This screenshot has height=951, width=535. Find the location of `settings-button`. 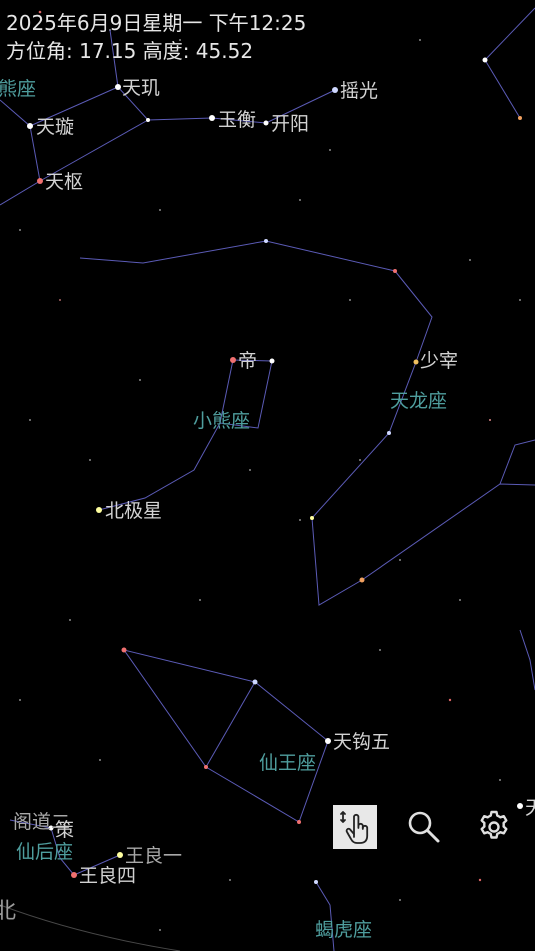

settings-button is located at coordinates (494, 827).